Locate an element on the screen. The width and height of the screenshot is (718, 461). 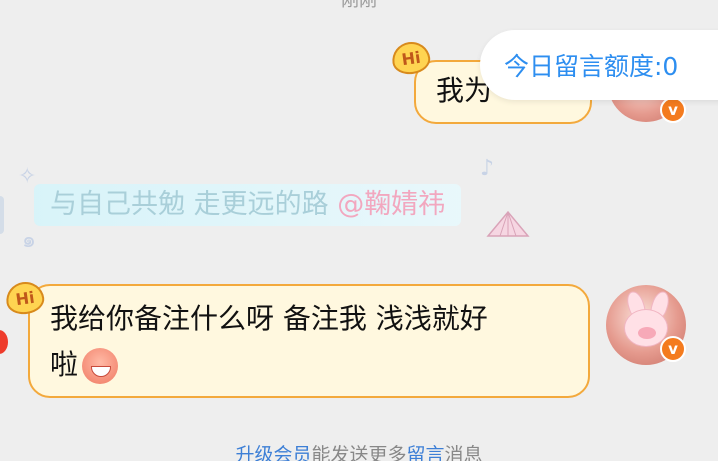
daily-message-quota: 今日留言额度:0 is located at coordinates (599, 65).